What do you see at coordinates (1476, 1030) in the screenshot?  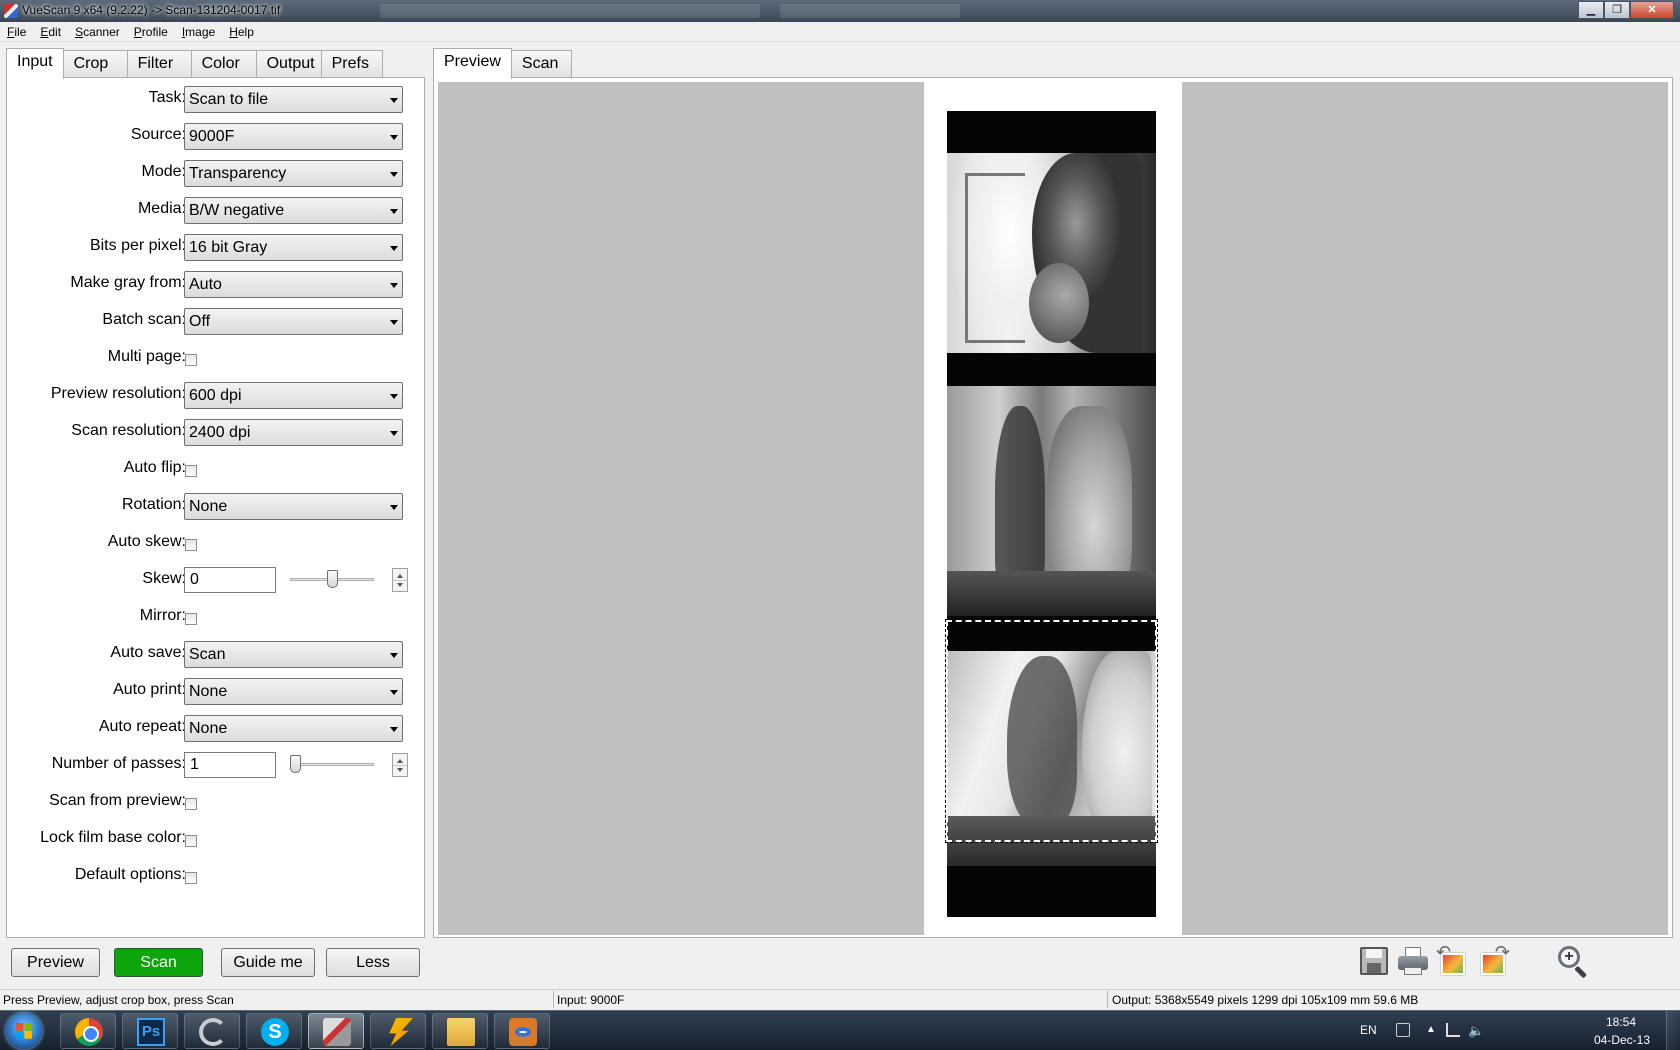 I see `volume-icon: 🔈` at bounding box center [1476, 1030].